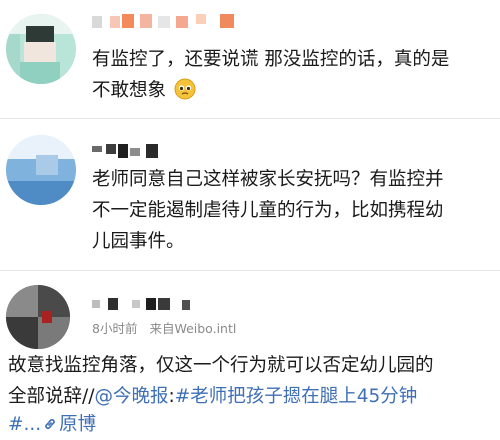  What do you see at coordinates (69, 424) in the screenshot?
I see `original-post-link: 原博` at bounding box center [69, 424].